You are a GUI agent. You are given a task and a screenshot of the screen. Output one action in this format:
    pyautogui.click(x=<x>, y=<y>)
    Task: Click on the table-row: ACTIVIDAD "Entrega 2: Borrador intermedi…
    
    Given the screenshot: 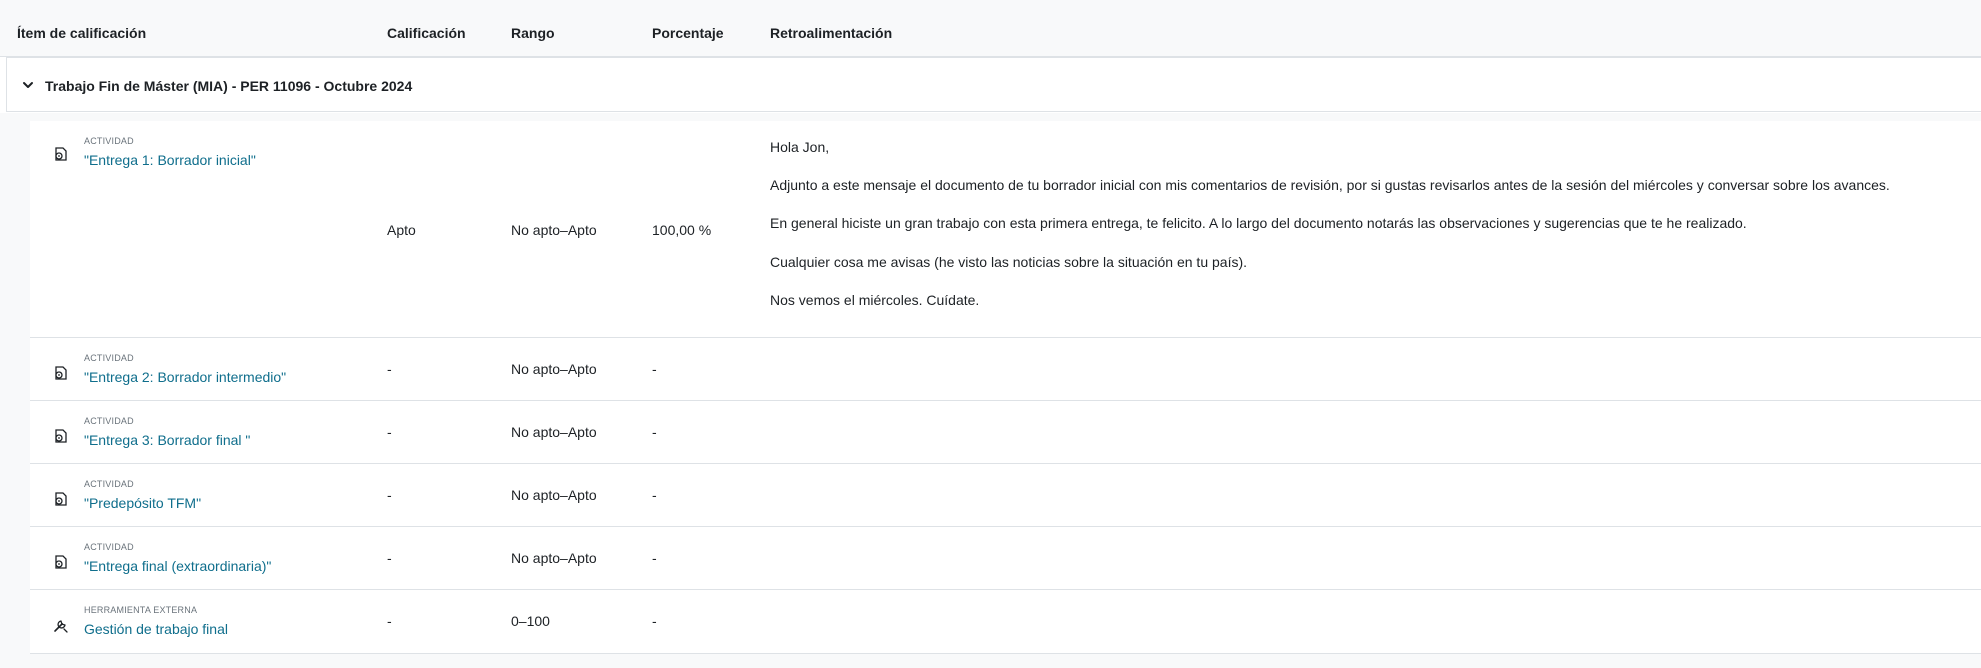 What is the action you would take?
    pyautogui.click(x=1005, y=369)
    